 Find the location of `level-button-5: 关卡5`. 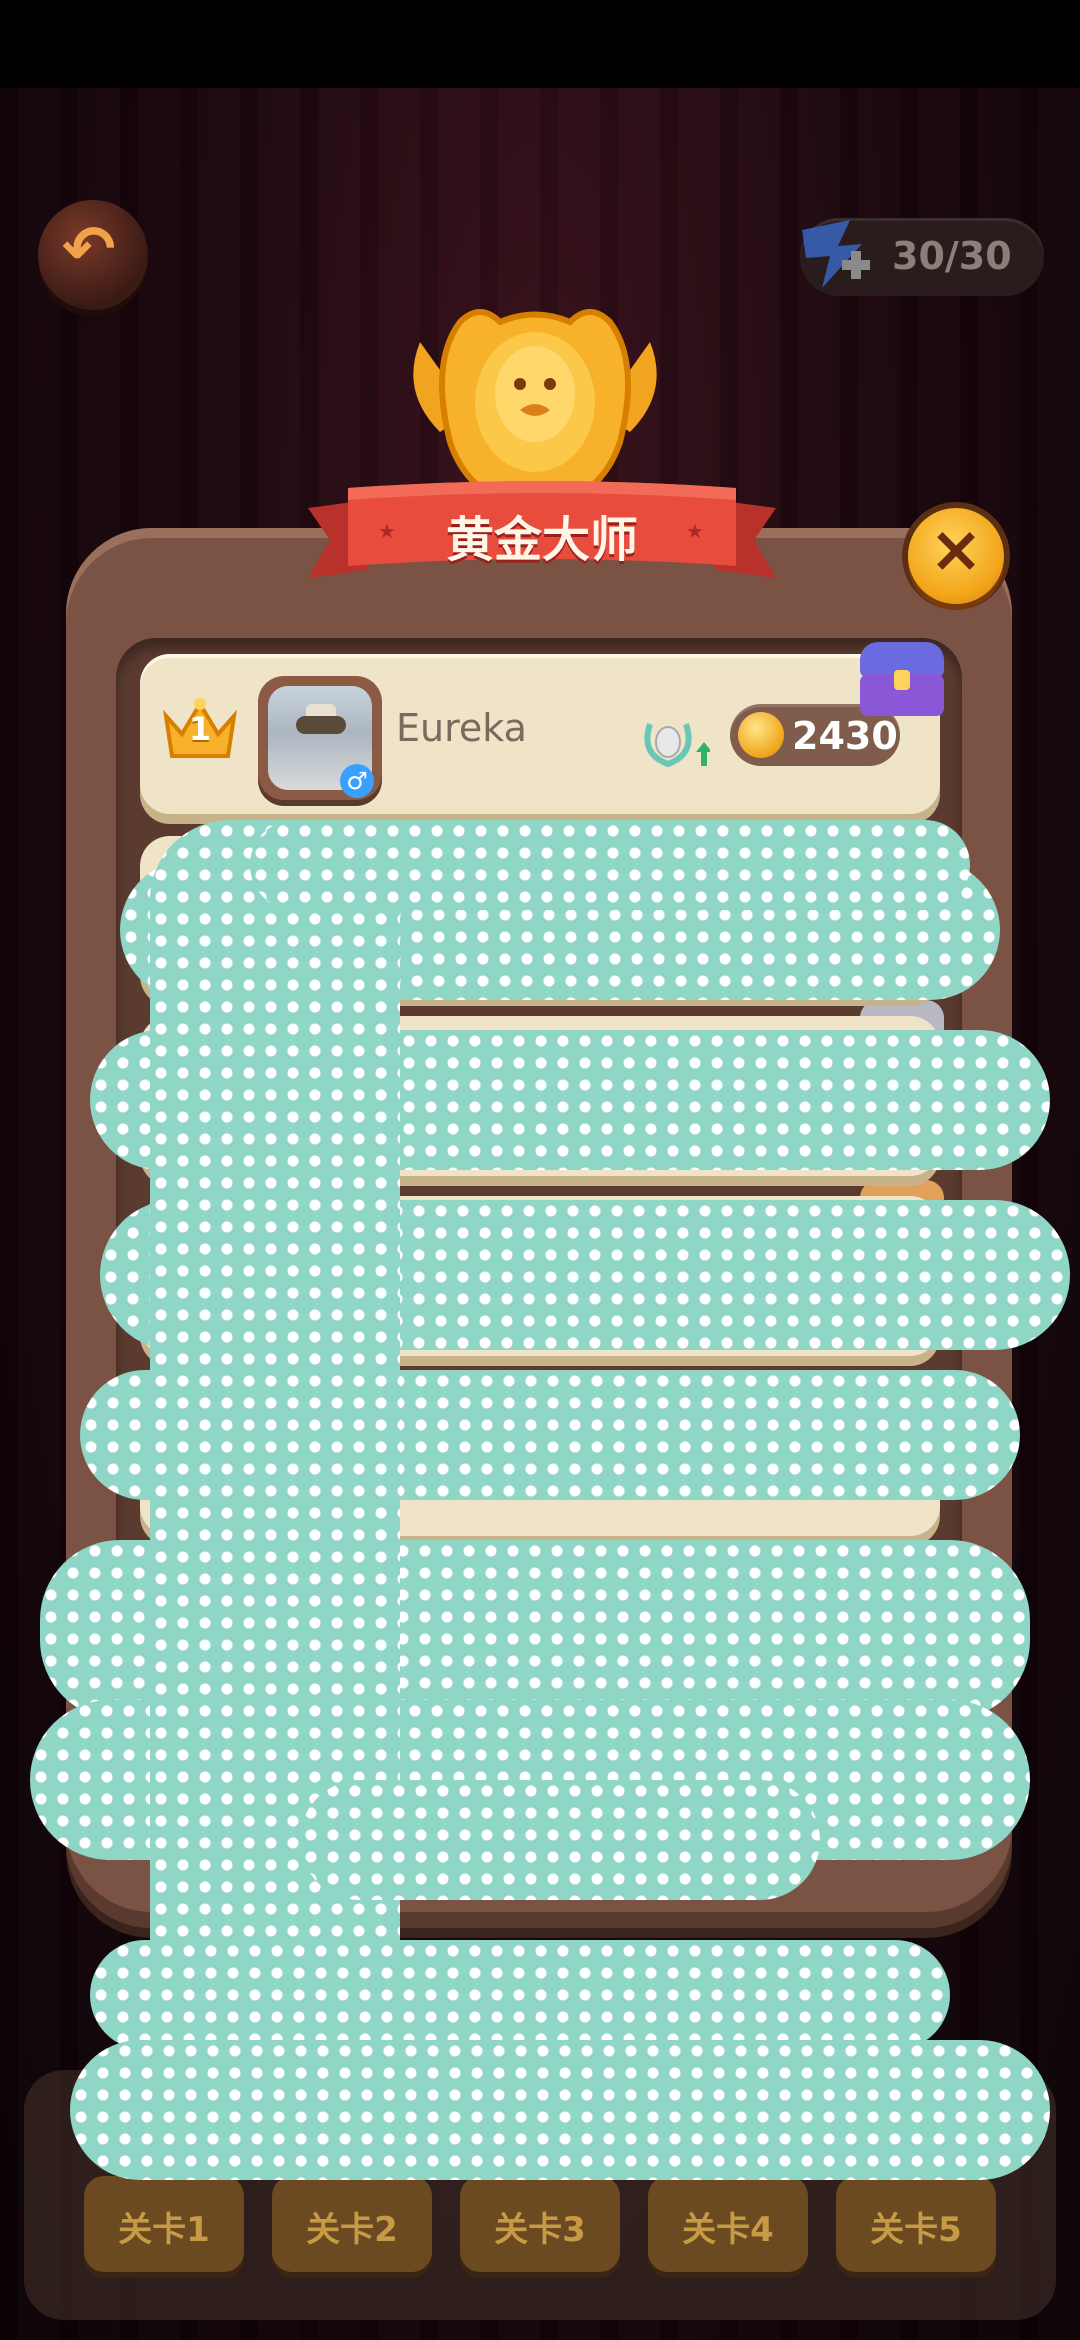

level-button-5: 关卡5 is located at coordinates (916, 2224).